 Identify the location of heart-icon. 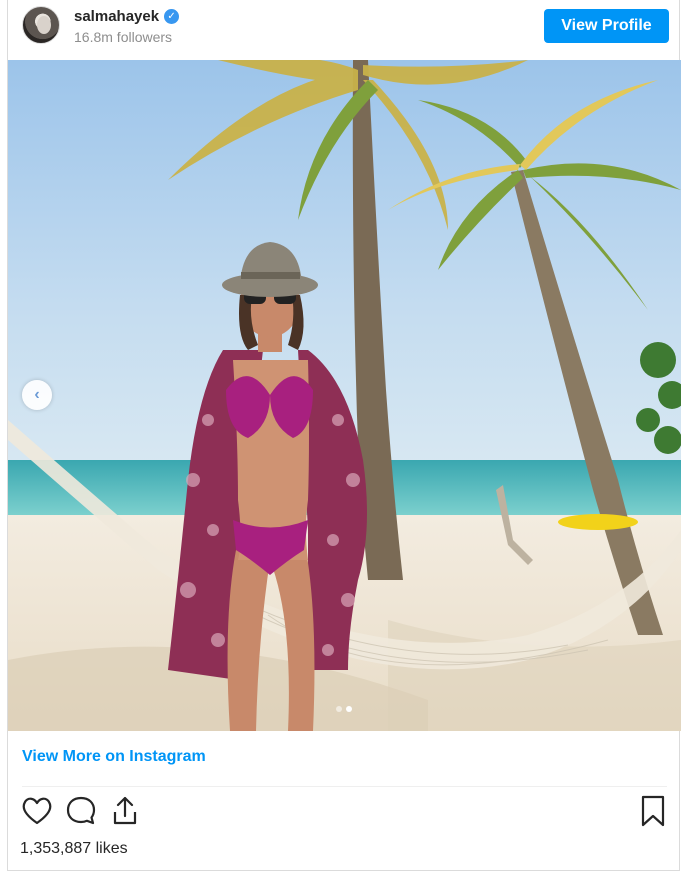
(37, 811).